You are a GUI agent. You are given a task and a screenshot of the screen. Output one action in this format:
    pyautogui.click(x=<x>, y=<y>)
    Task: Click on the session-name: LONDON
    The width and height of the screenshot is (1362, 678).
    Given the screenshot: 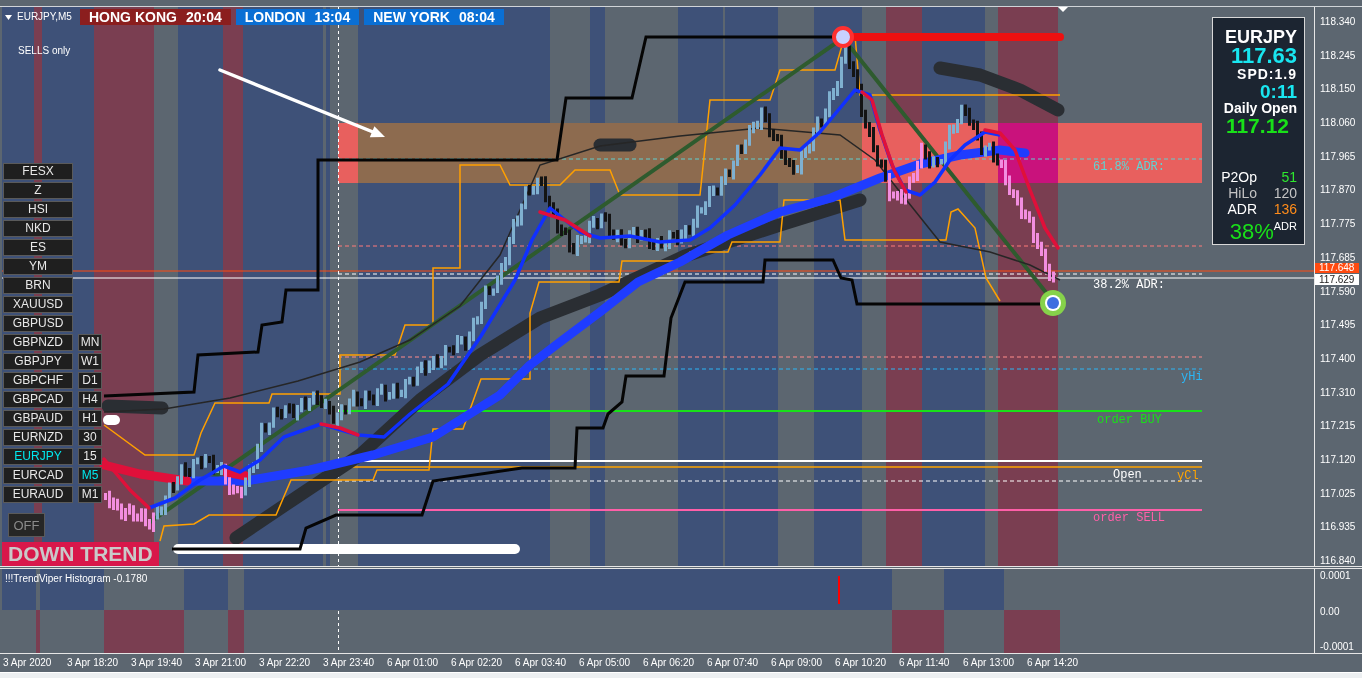 What is the action you would take?
    pyautogui.click(x=275, y=17)
    